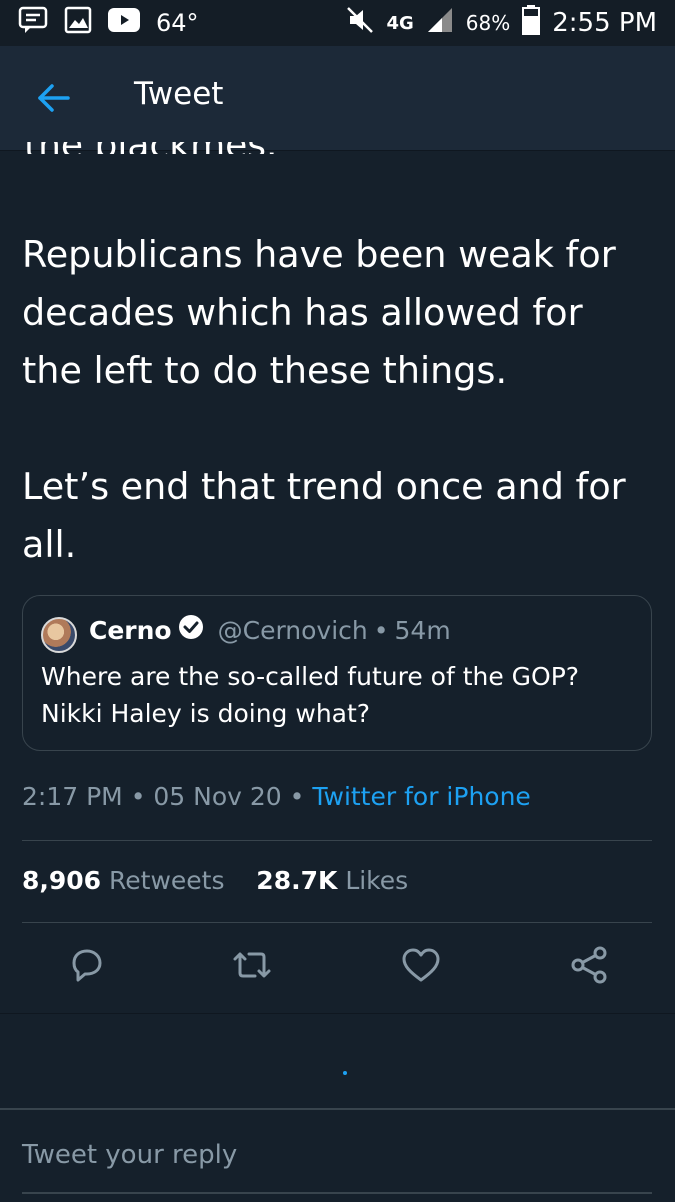  What do you see at coordinates (400, 23) in the screenshot?
I see `network-type: 4G` at bounding box center [400, 23].